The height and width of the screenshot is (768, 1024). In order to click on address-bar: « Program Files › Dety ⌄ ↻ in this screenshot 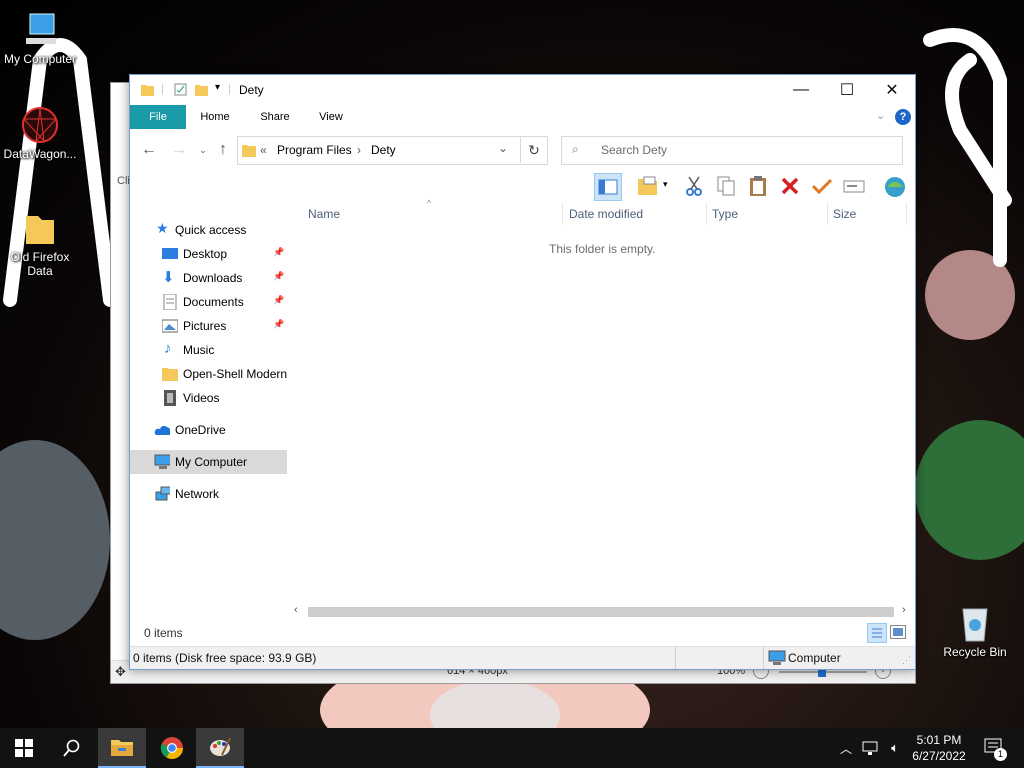, I will do `click(392, 150)`.